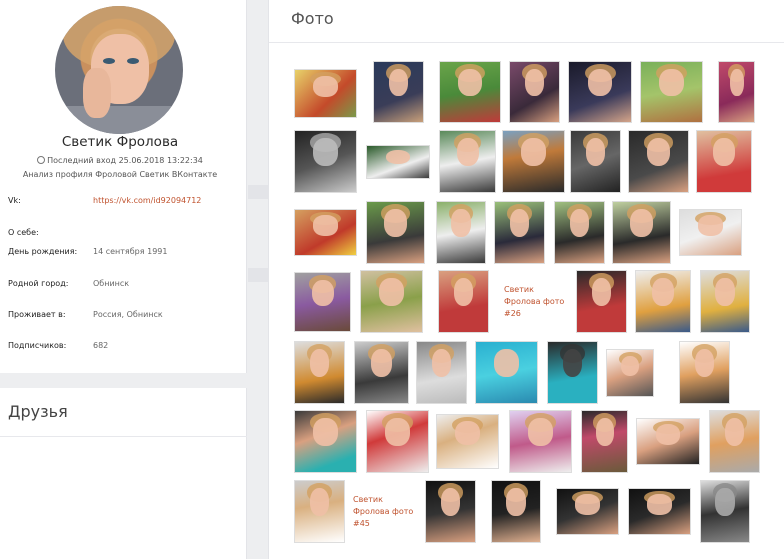 This screenshot has width=784, height=559. I want to click on profile-name: Светик Фролова, so click(120, 142).